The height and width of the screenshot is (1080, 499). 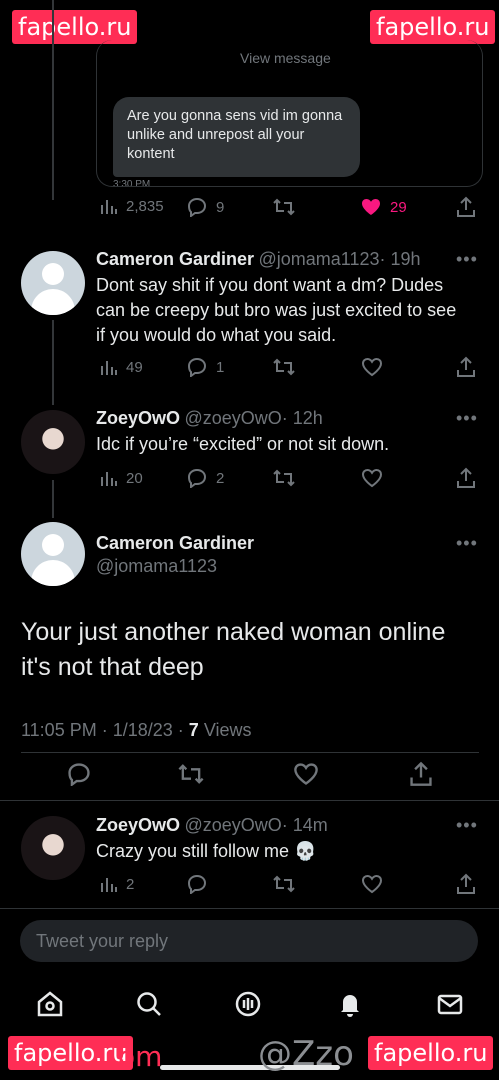 What do you see at coordinates (220, 478) in the screenshot?
I see `reply-count: 2` at bounding box center [220, 478].